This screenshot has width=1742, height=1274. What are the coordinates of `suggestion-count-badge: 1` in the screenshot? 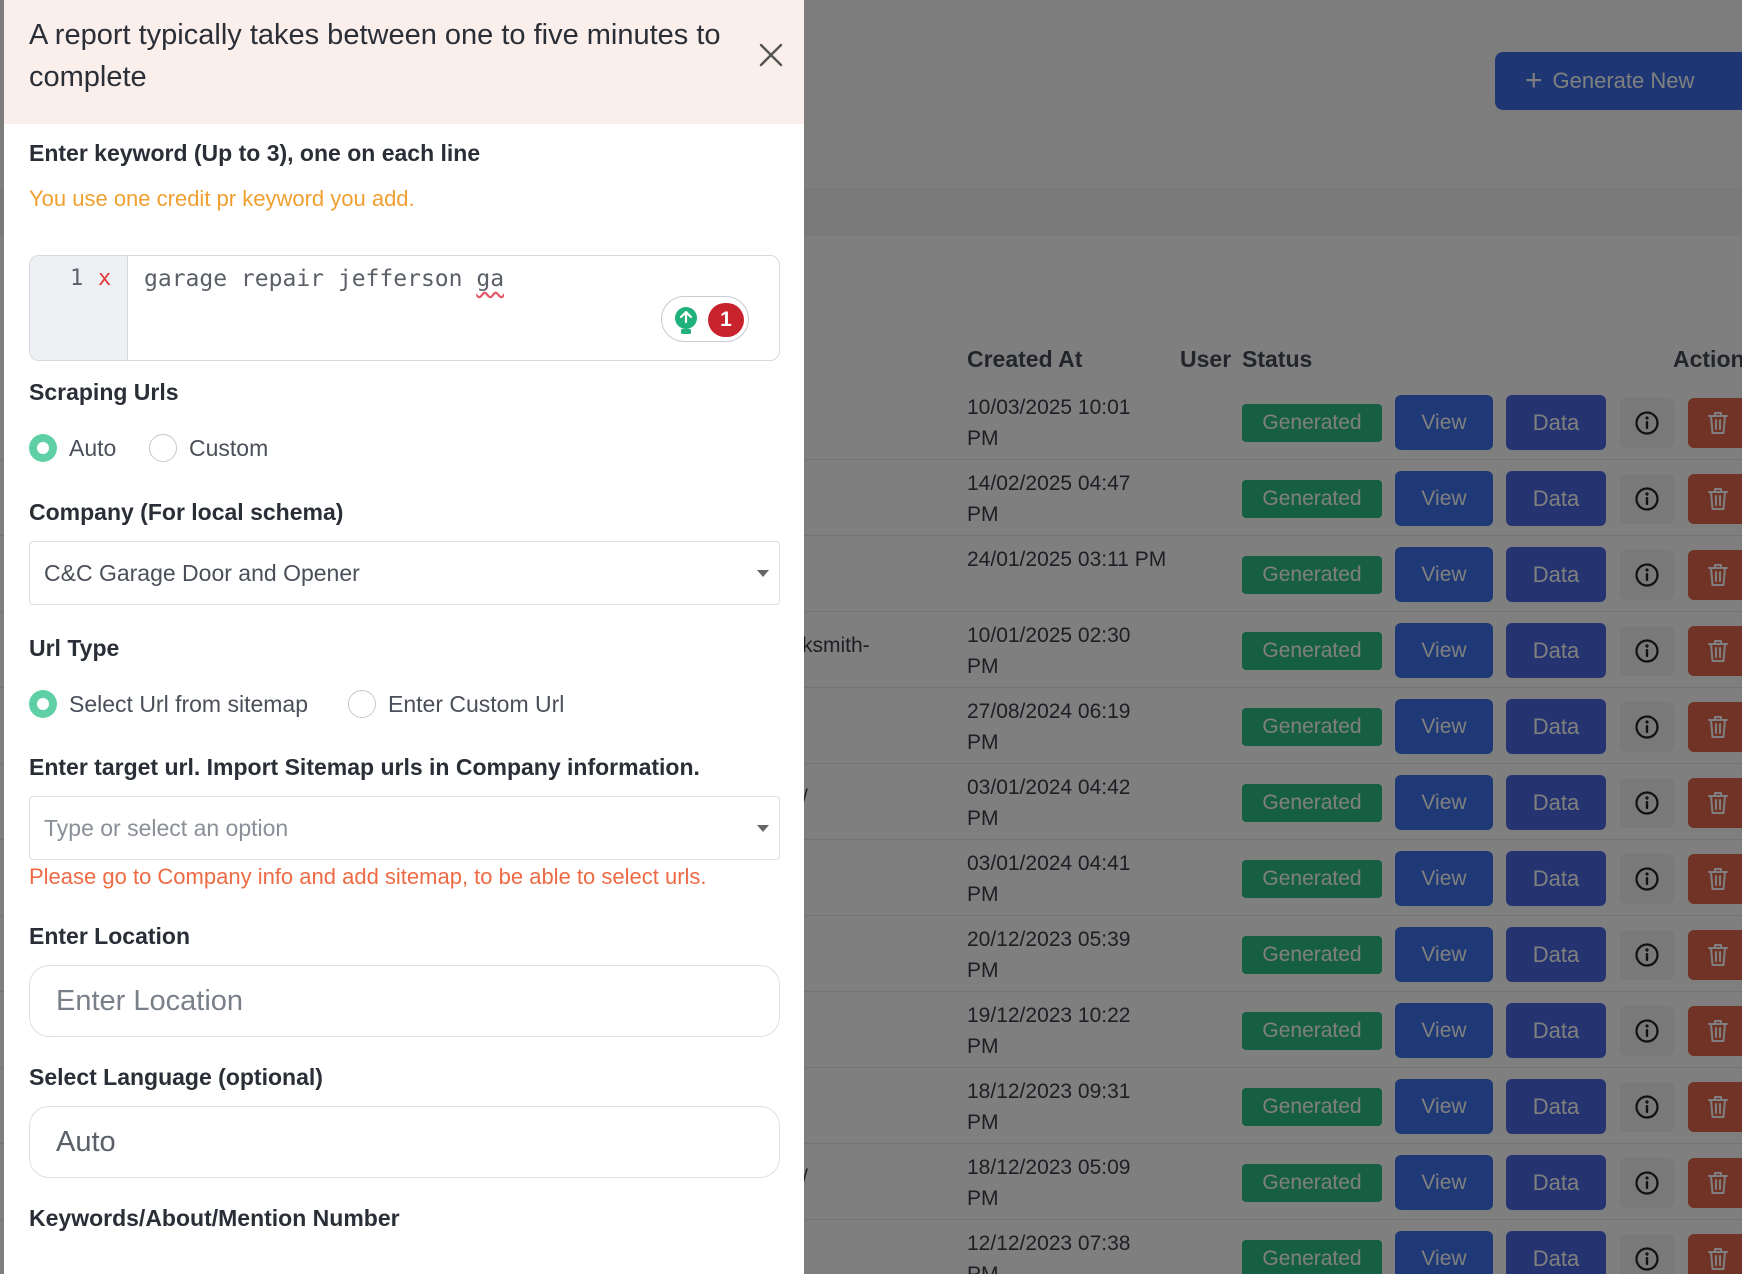 It's located at (726, 320).